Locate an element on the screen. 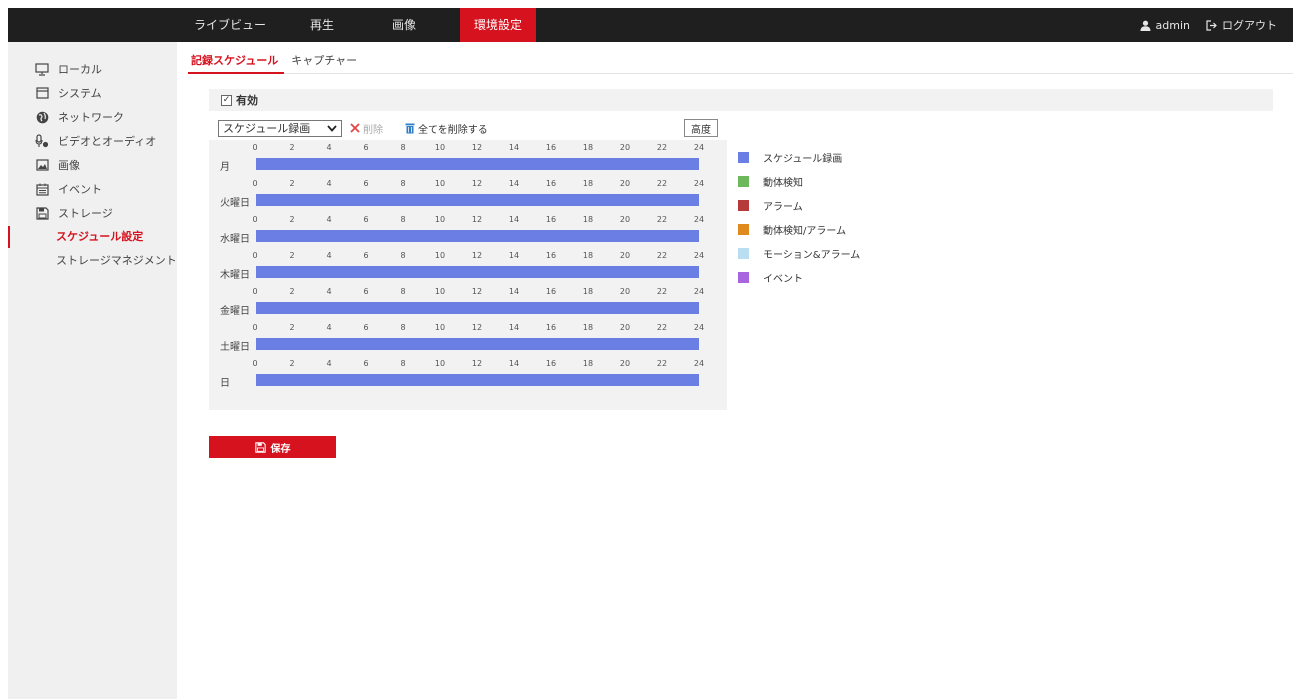  day-label: 日 is located at coordinates (225, 383).